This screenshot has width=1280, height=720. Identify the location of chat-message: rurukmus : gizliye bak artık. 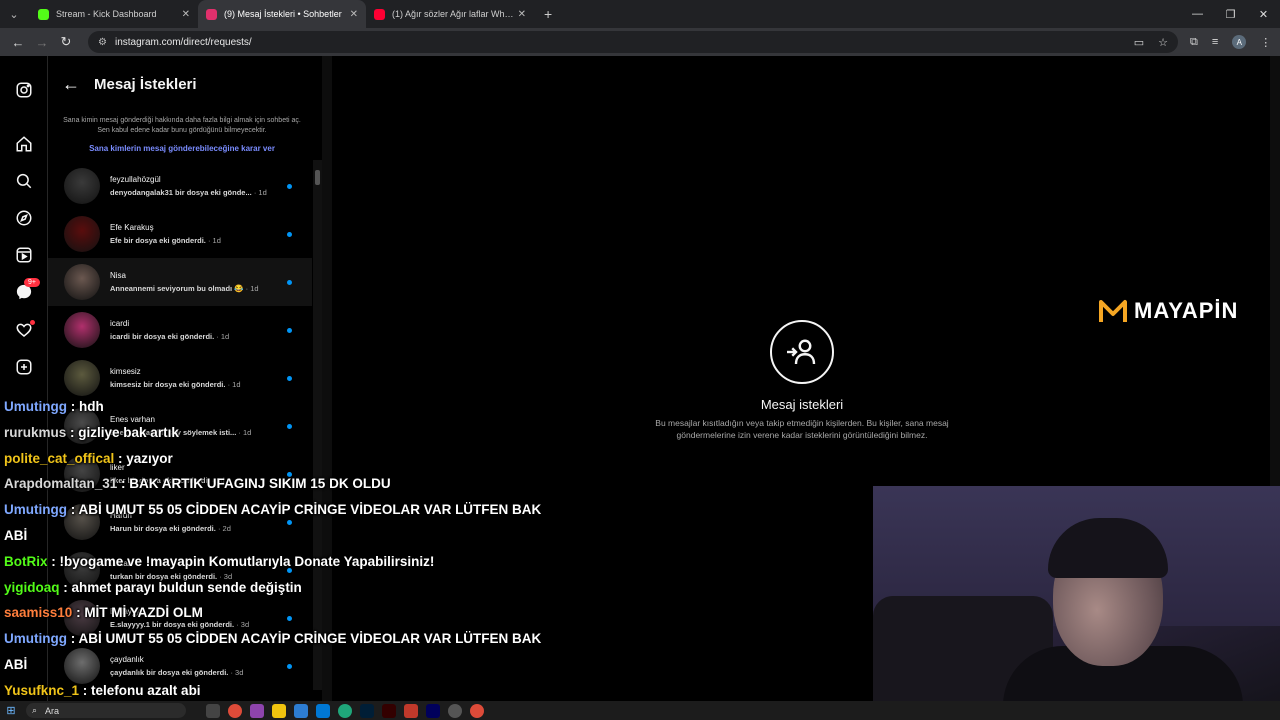
(91, 432).